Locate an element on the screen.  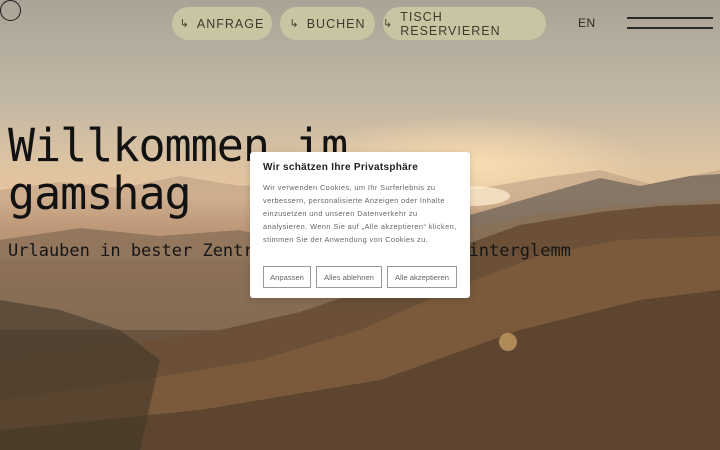
reject-all-cookies-button: Alles ablehnen is located at coordinates (349, 277).